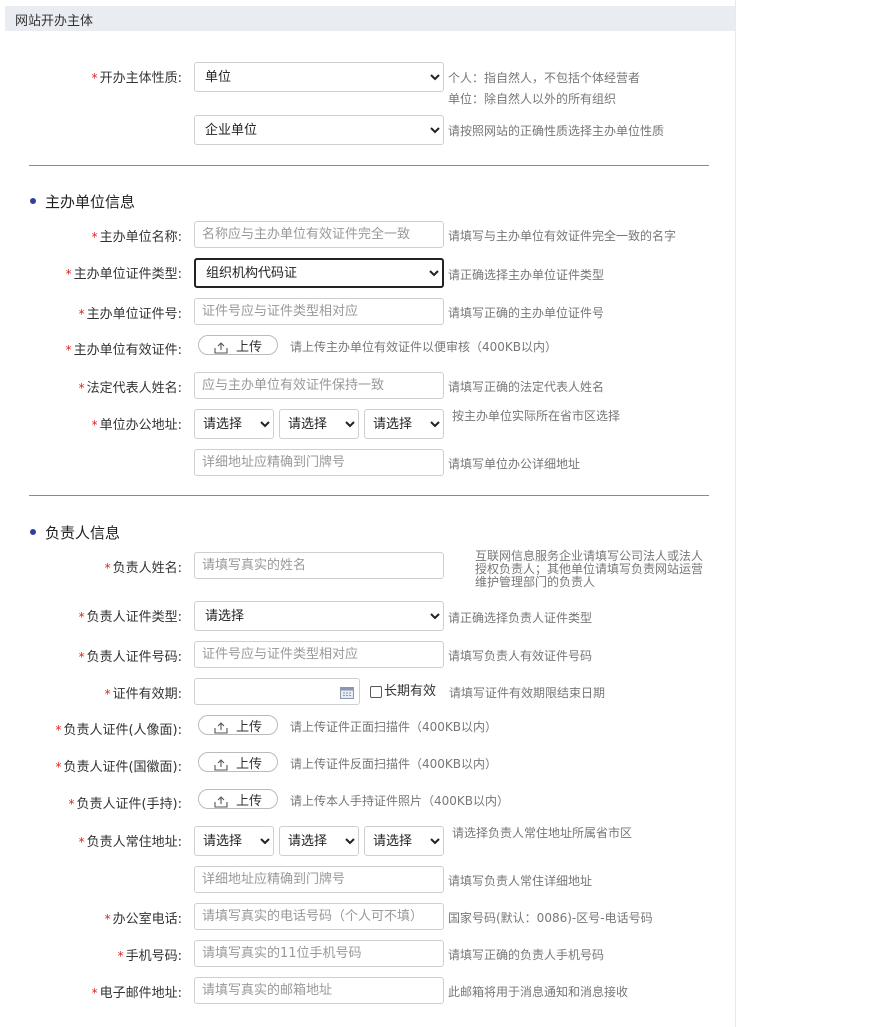 This screenshot has height=1027, width=873. I want to click on person-cert-type-select: 请选择, so click(319, 616).